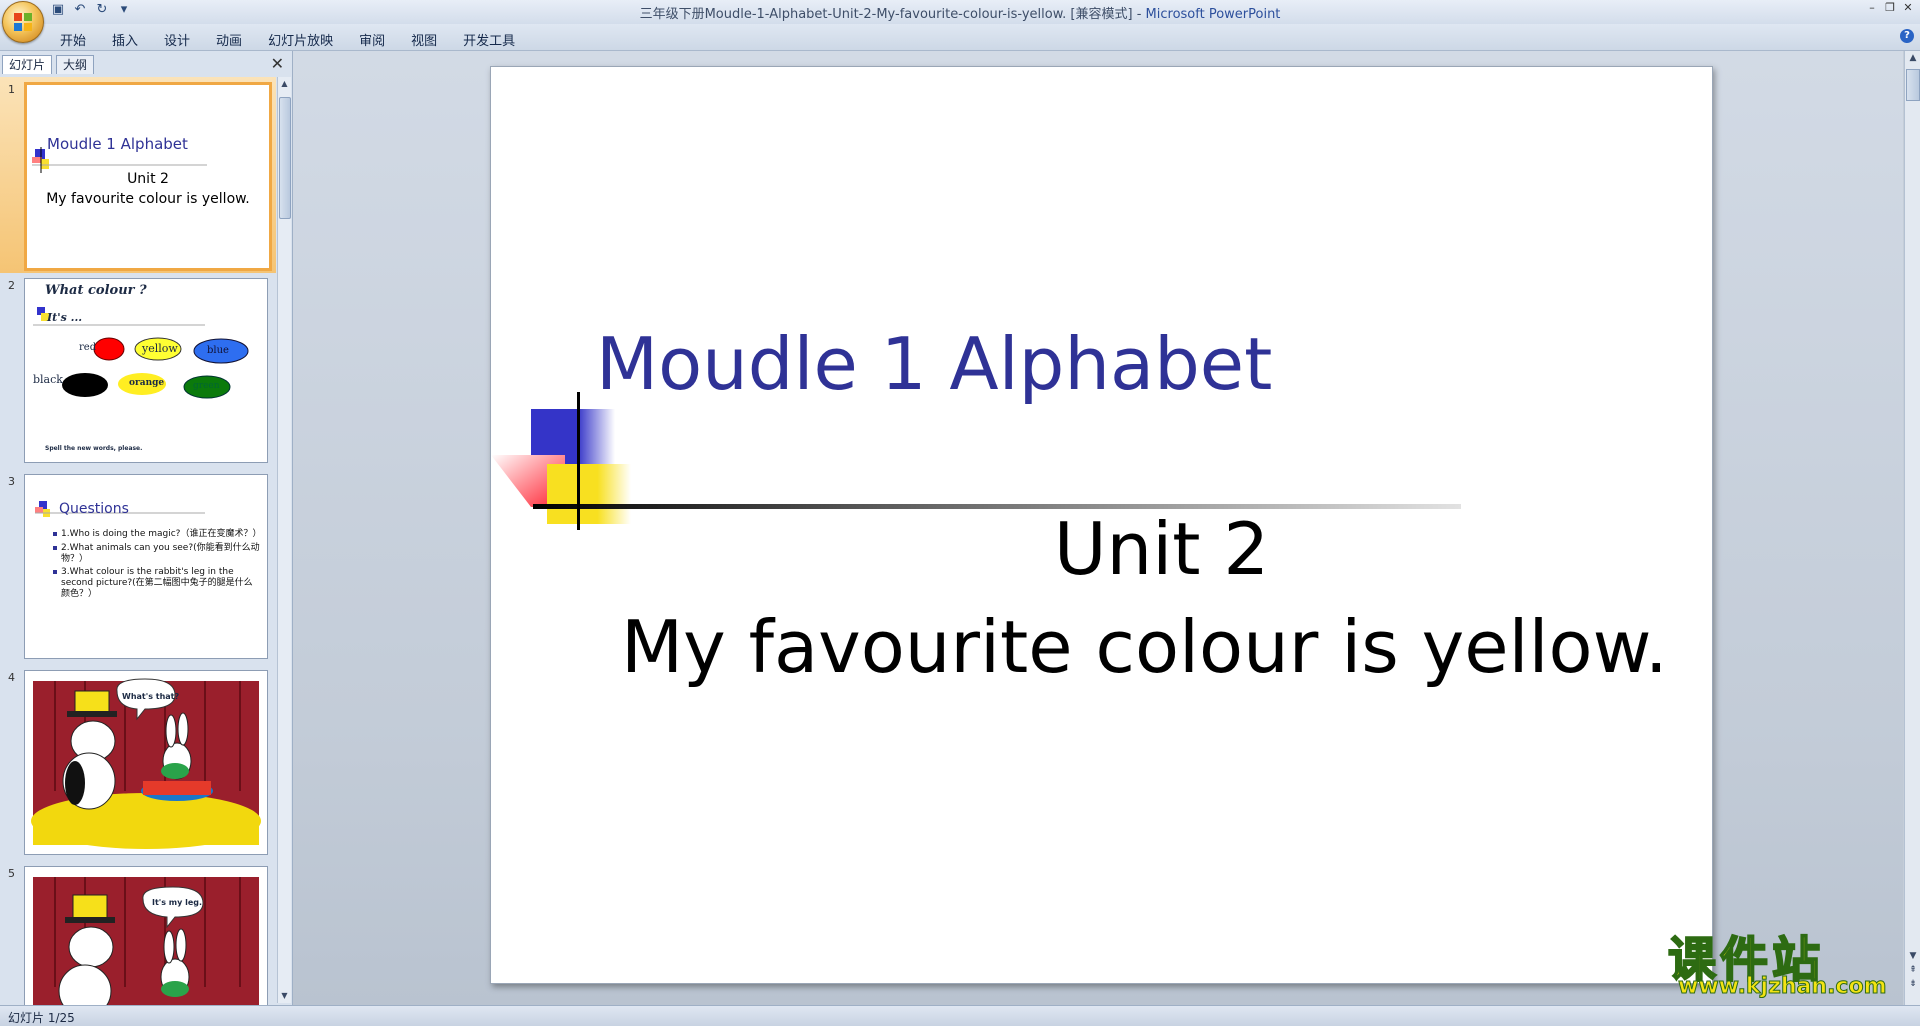 This screenshot has height=1026, width=1920. What do you see at coordinates (1912, 984) in the screenshot?
I see `next-slide-icon: ⇟` at bounding box center [1912, 984].